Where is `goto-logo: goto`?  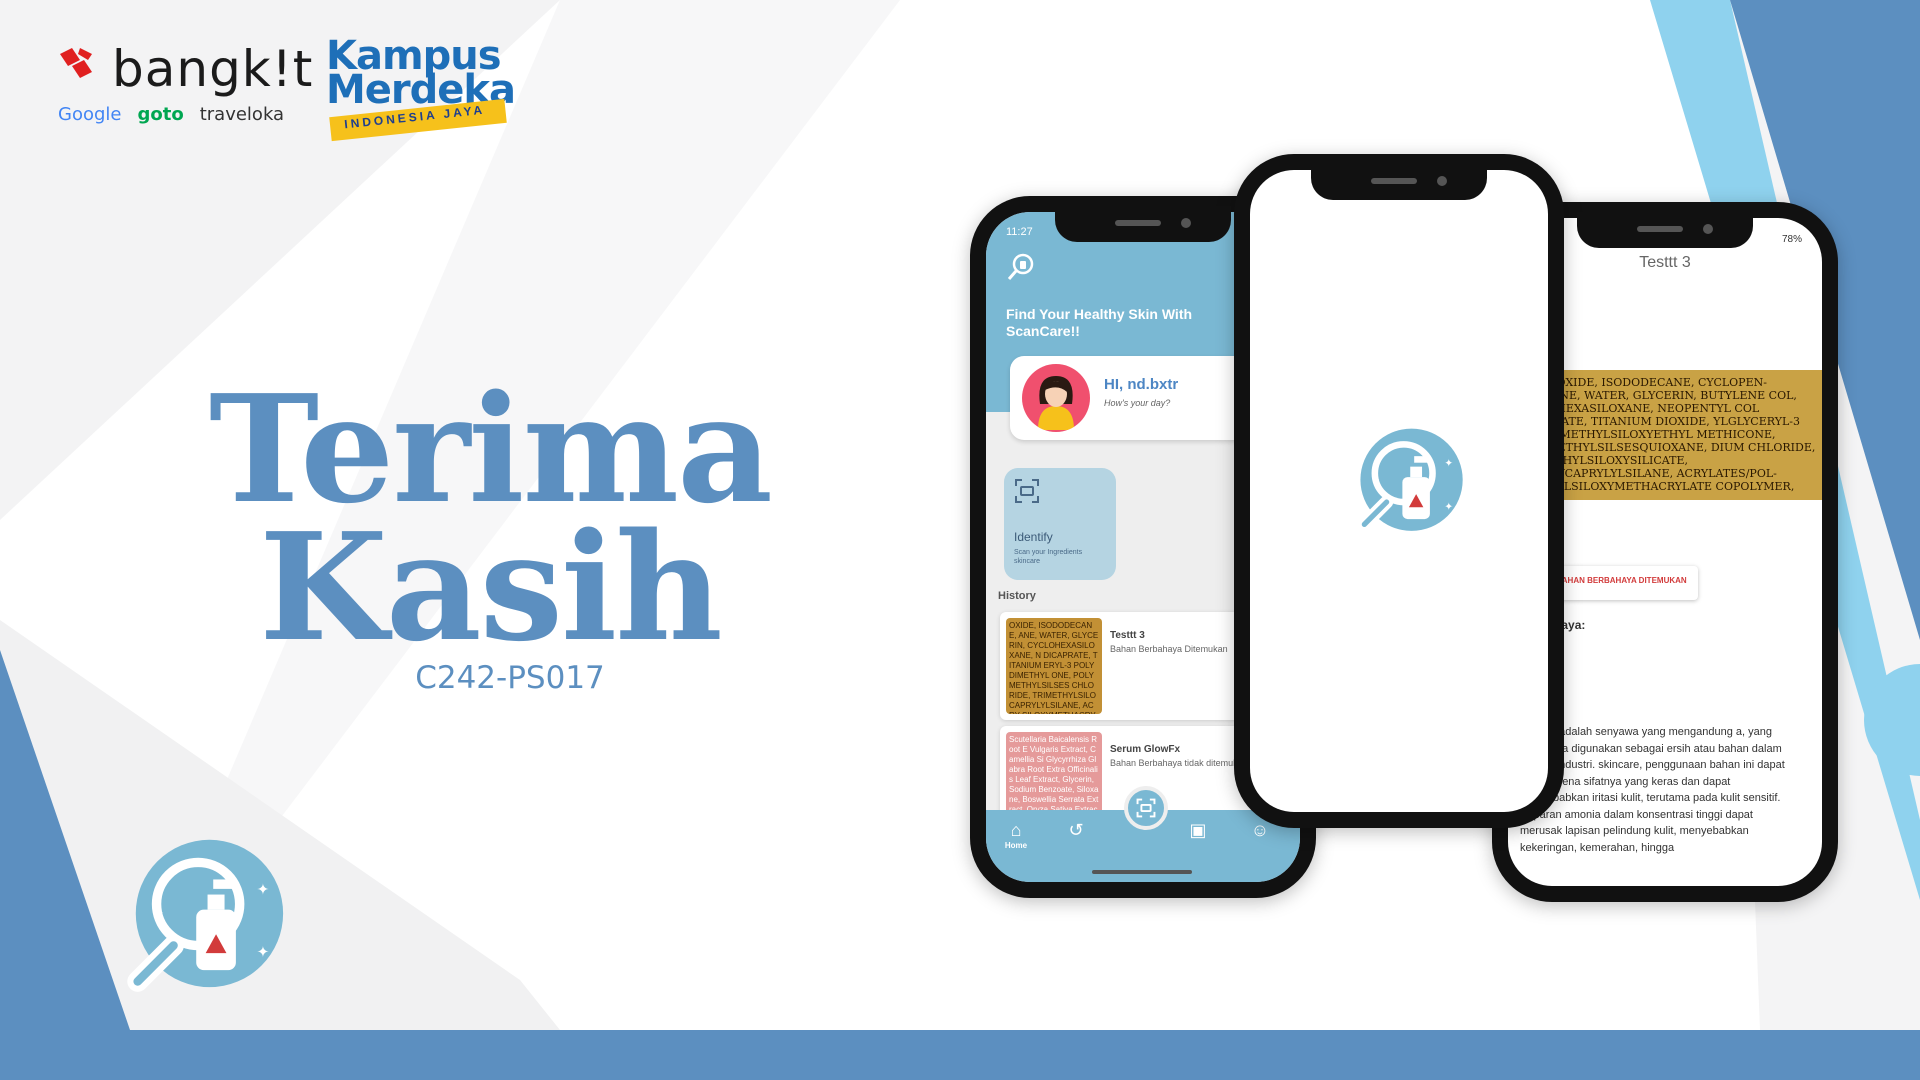
goto-logo: goto is located at coordinates (160, 114).